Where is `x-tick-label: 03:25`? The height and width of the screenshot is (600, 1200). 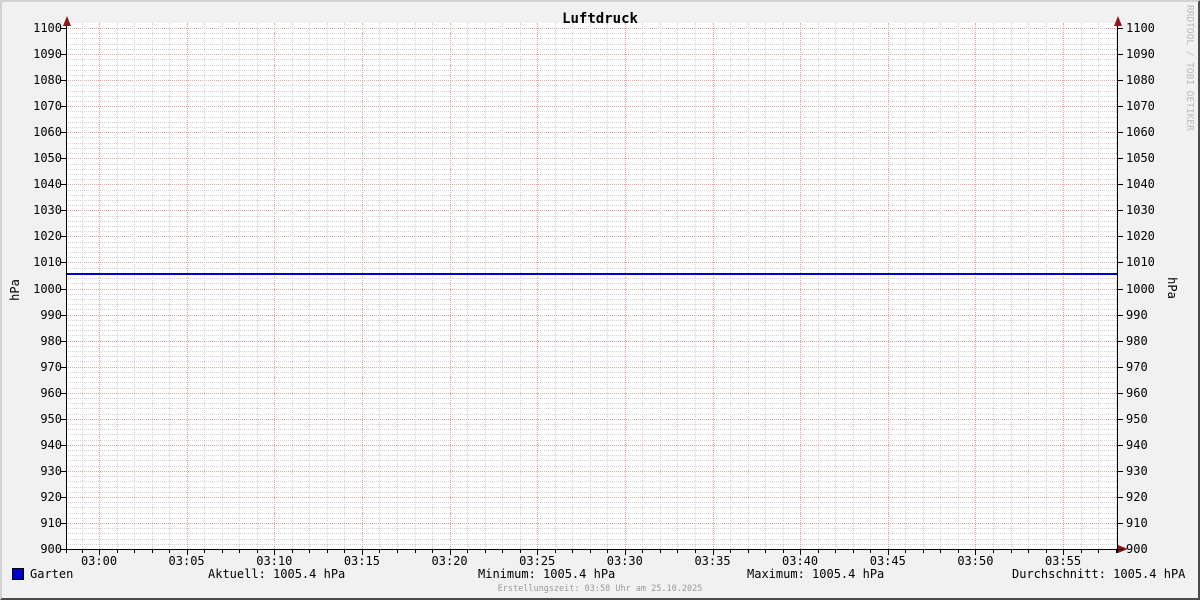 x-tick-label: 03:25 is located at coordinates (537, 561).